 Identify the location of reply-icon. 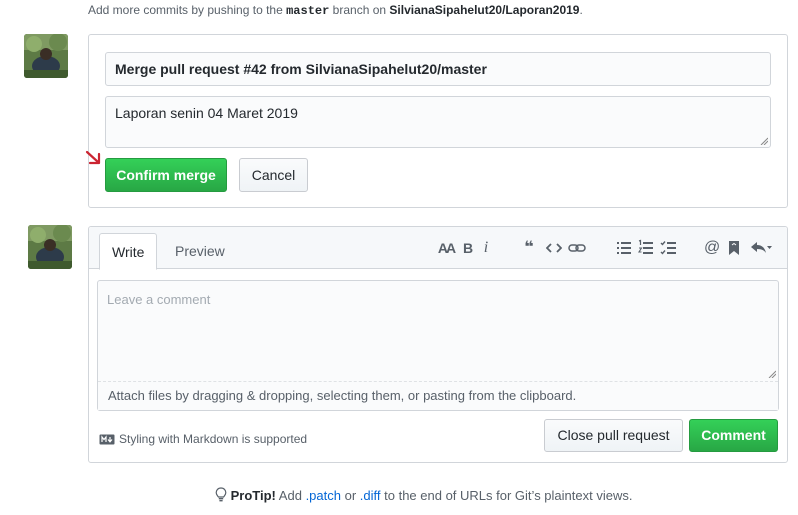
(761, 248).